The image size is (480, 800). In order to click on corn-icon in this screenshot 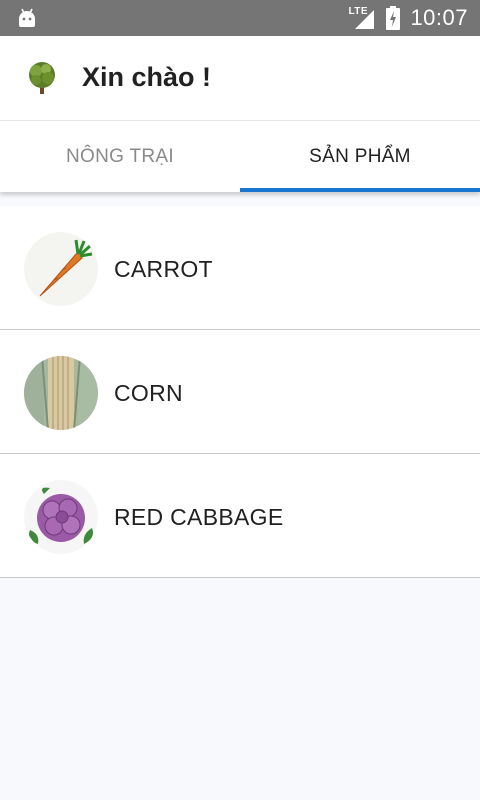, I will do `click(61, 393)`.